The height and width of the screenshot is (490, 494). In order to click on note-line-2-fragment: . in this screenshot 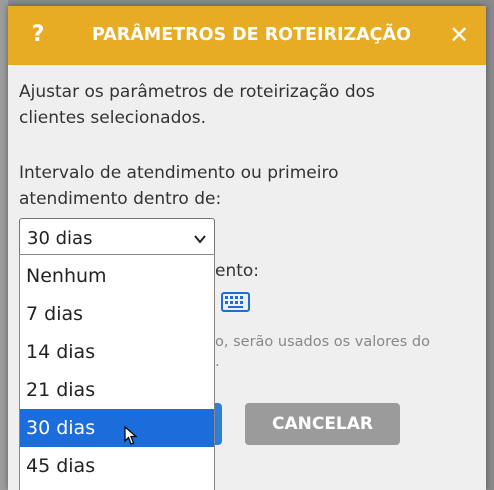, I will do `click(217, 362)`.